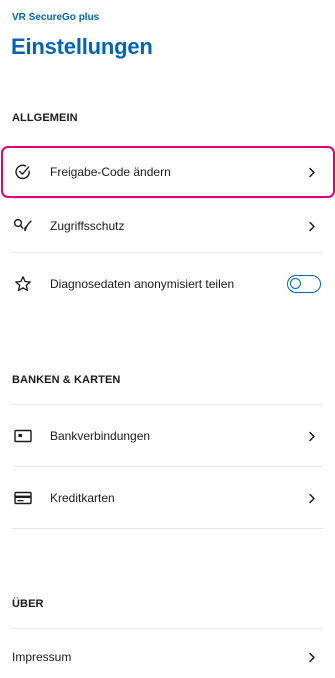  I want to click on settings-item-diagnosedaten: Diagnosedaten anonymisiert teilen, so click(167, 284).